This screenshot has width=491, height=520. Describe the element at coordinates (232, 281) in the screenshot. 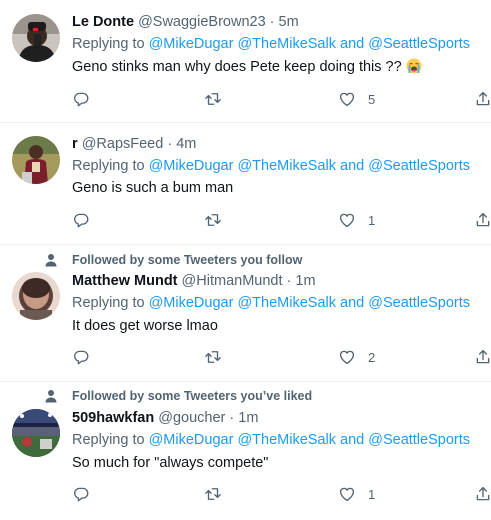

I see `handle: @HitmanMundt` at that location.